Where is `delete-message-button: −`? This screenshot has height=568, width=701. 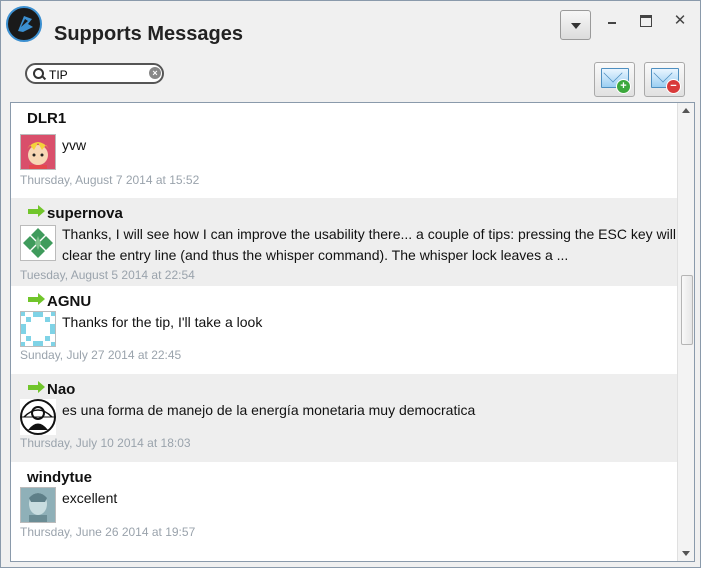 delete-message-button: − is located at coordinates (664, 79).